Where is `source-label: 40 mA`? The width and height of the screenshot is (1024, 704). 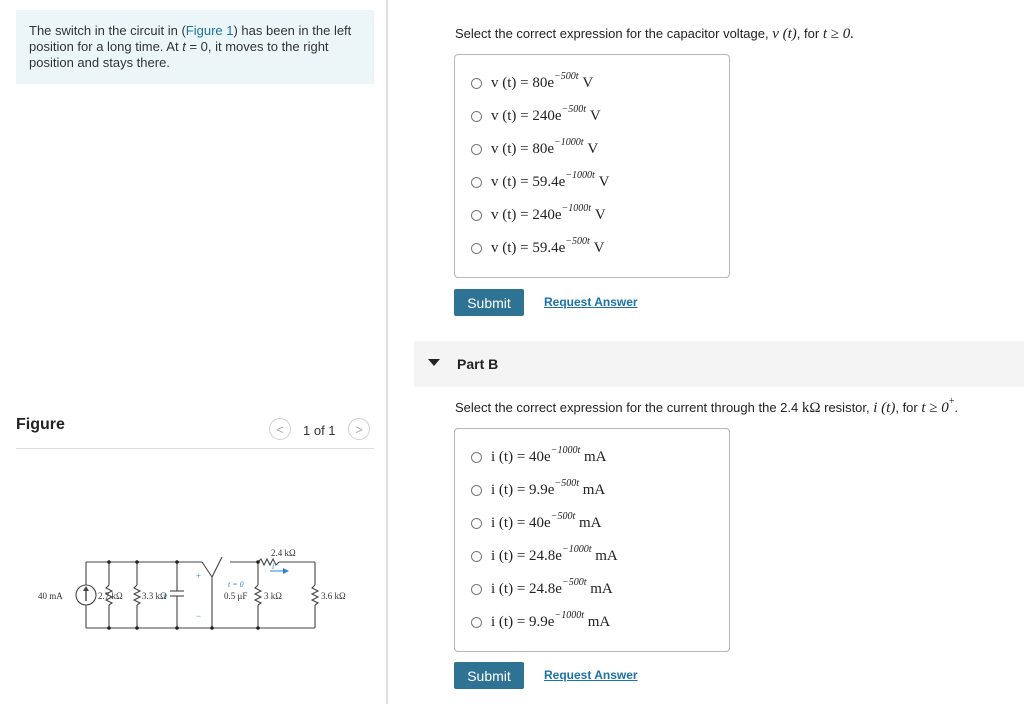
source-label: 40 mA is located at coordinates (50, 596).